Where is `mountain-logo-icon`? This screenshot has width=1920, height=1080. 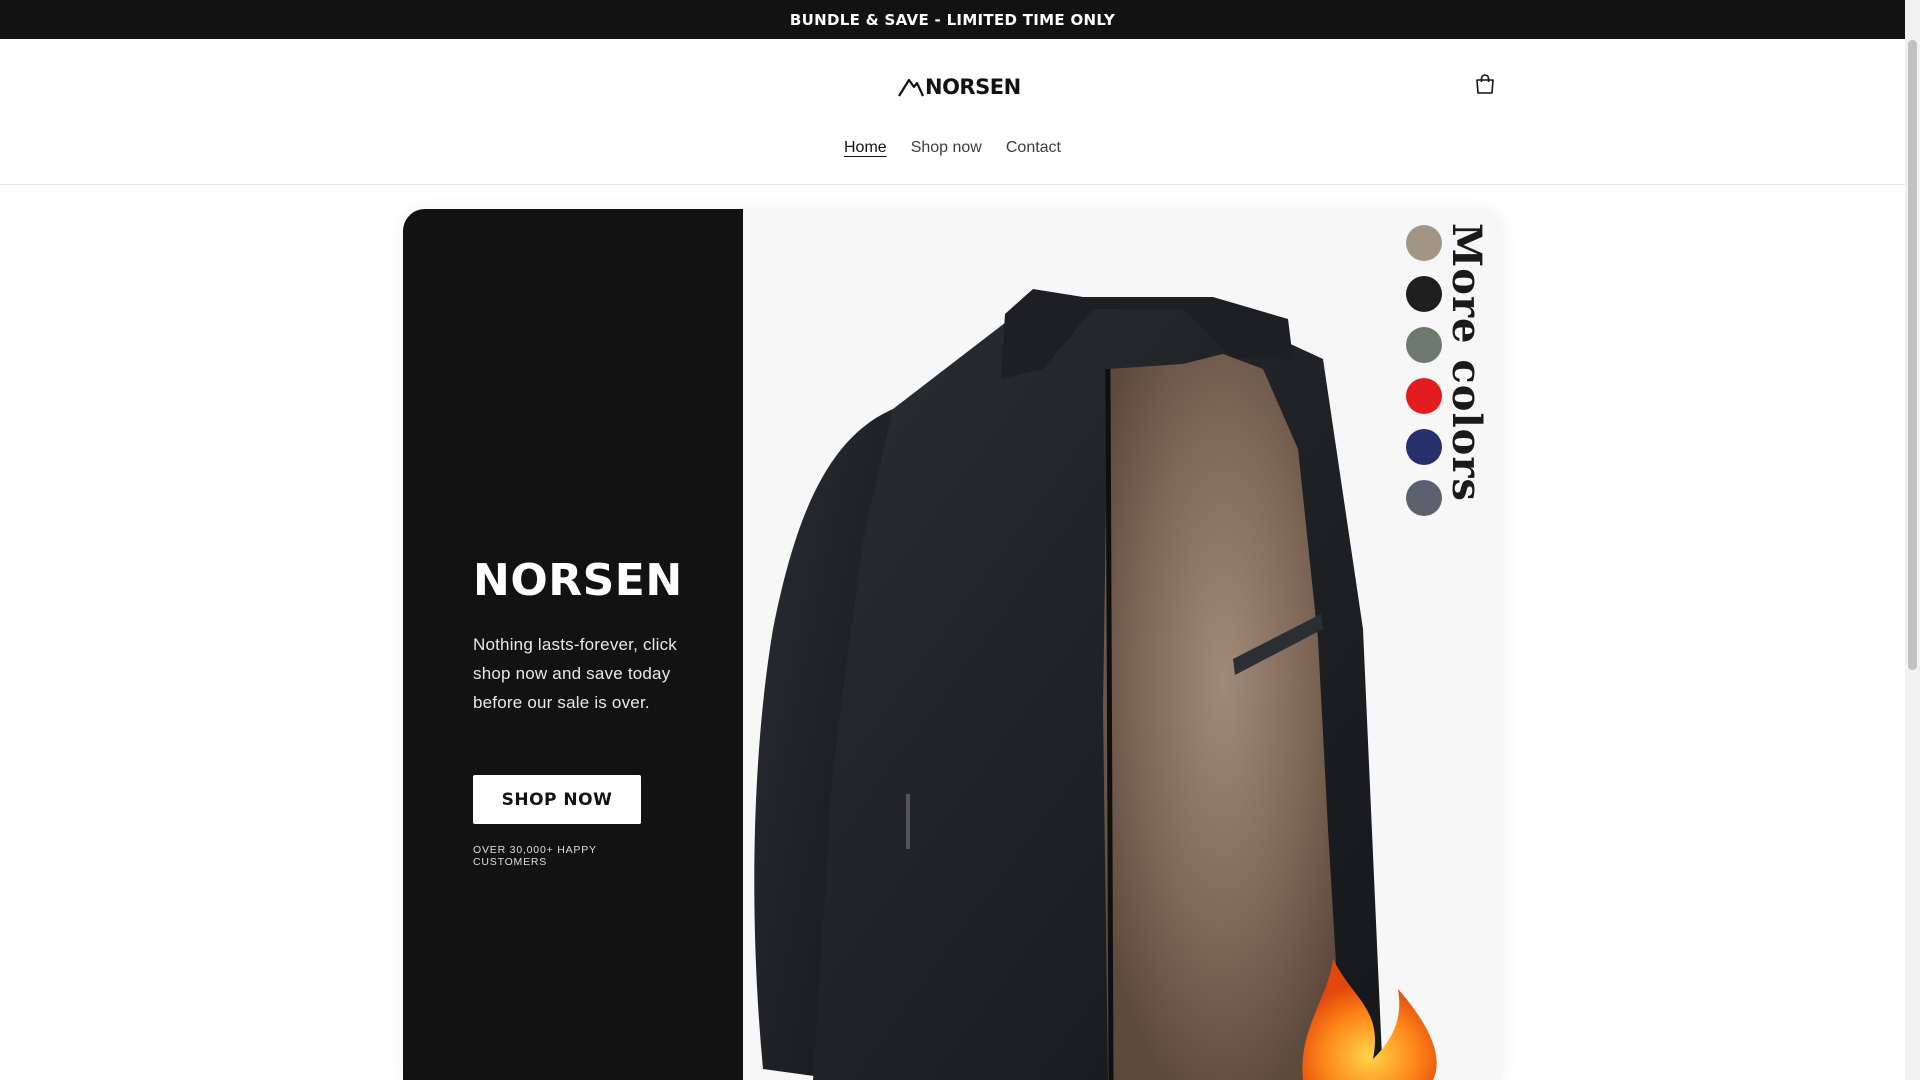
mountain-logo-icon is located at coordinates (911, 87).